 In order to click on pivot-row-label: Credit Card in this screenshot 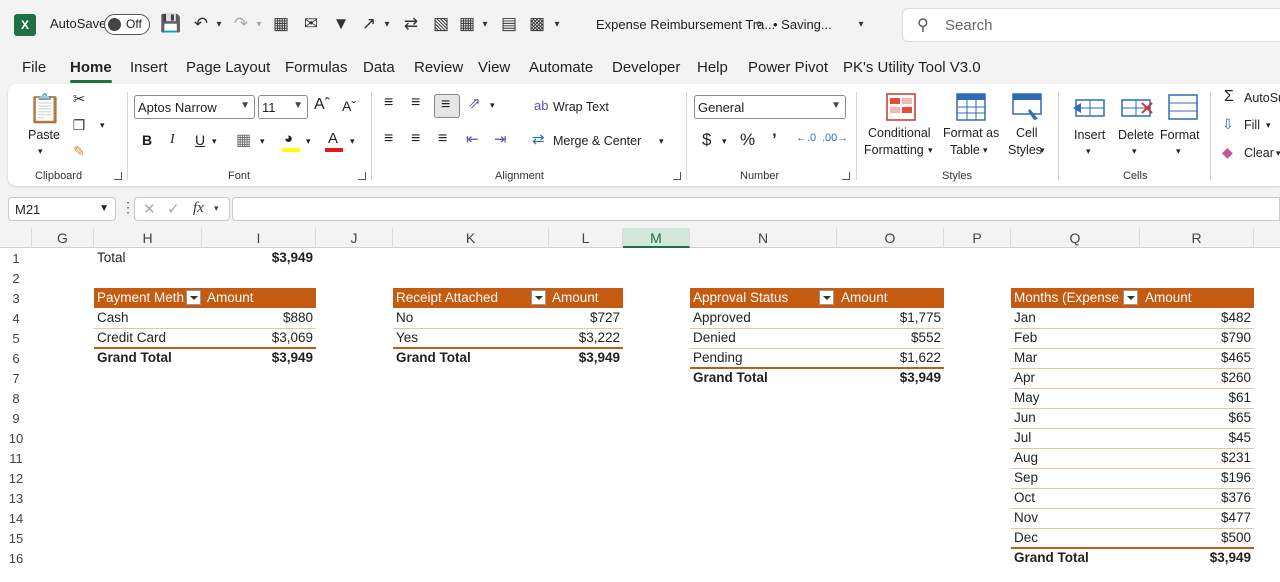, I will do `click(148, 338)`.